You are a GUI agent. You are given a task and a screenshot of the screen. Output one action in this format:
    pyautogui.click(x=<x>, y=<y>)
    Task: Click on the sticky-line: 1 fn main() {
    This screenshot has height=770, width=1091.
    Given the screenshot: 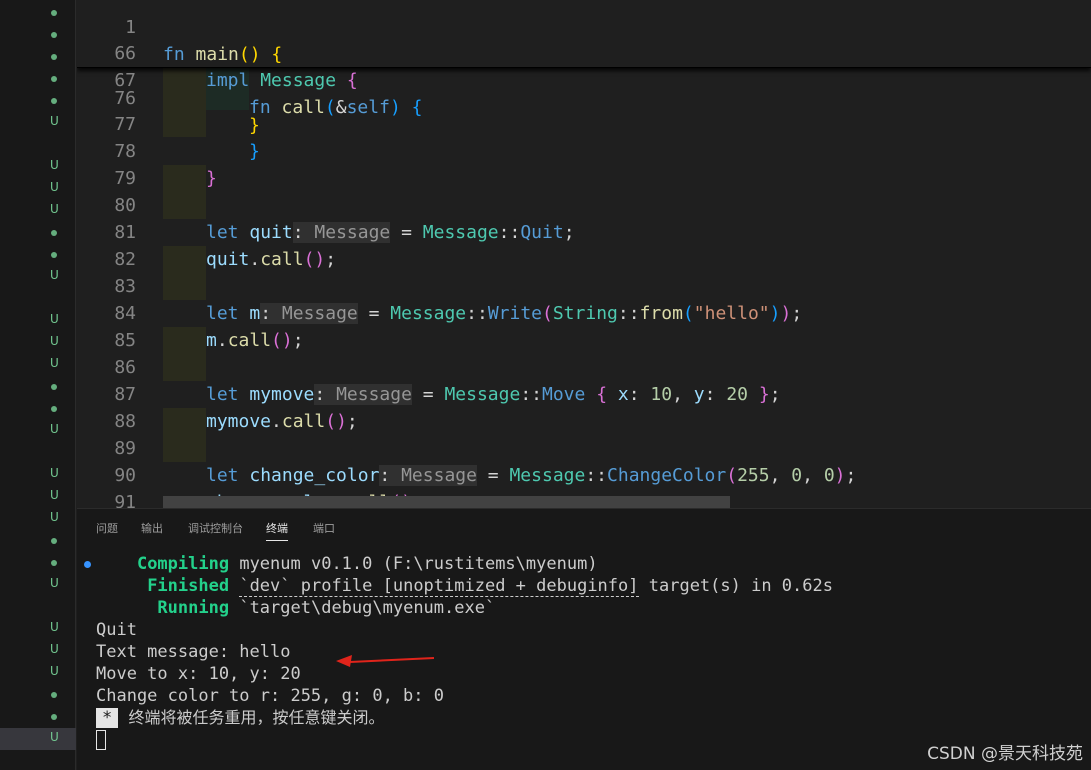 What is the action you would take?
    pyautogui.click(x=584, y=32)
    